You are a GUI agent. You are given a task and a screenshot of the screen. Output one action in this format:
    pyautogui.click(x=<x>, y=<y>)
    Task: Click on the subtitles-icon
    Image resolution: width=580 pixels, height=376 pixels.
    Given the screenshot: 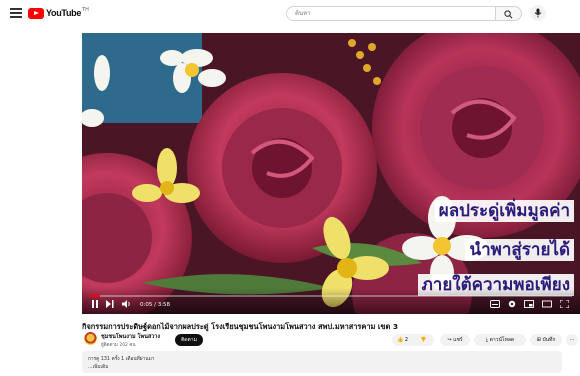 What is the action you would take?
    pyautogui.click(x=495, y=304)
    